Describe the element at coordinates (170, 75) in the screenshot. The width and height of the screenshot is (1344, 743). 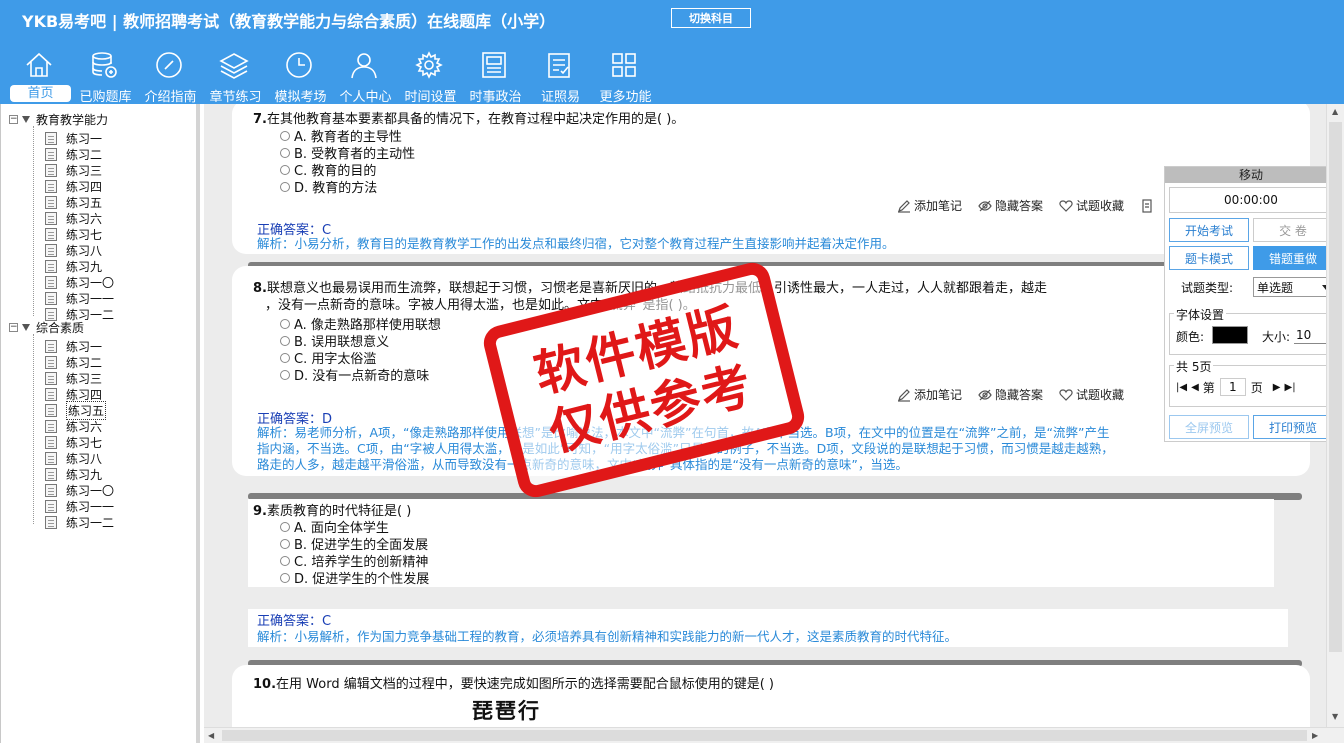
I see `nav-guide: 介绍指南` at that location.